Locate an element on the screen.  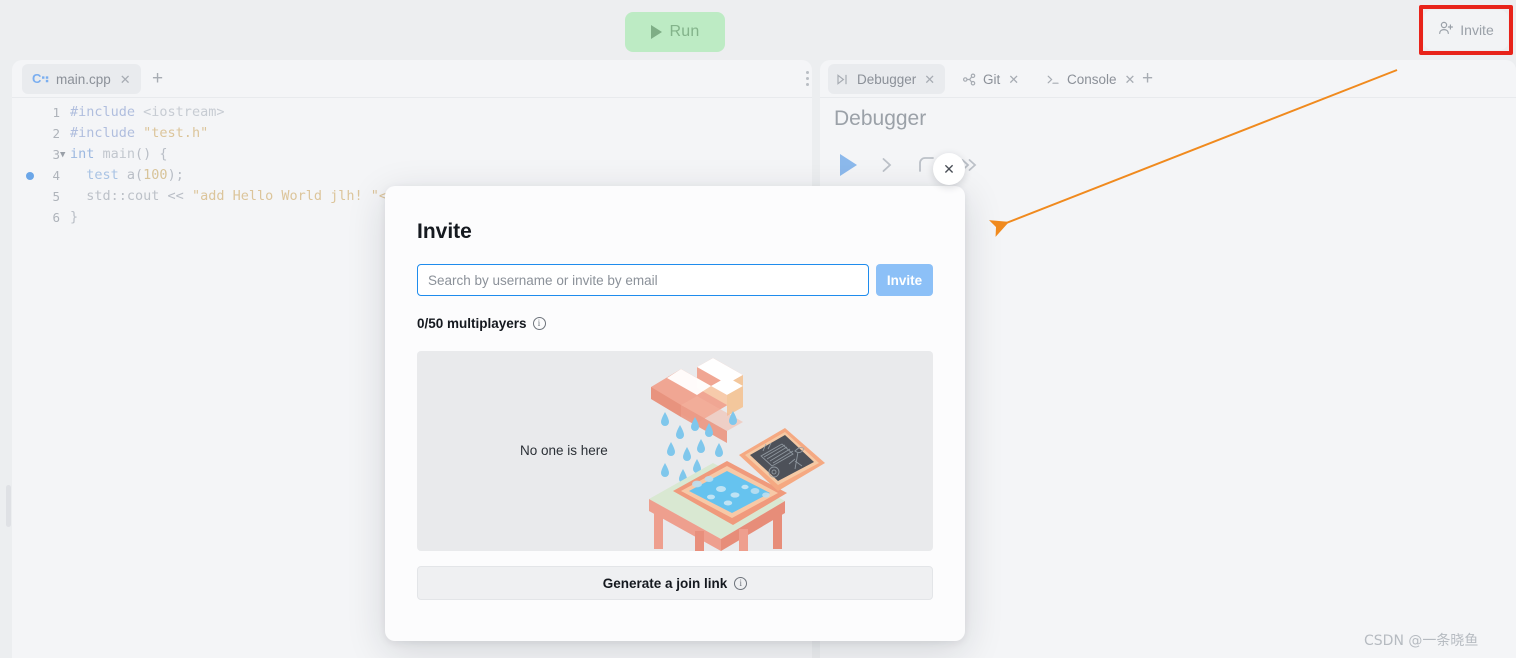
code-line-text: test a(100); is located at coordinates (127, 175).